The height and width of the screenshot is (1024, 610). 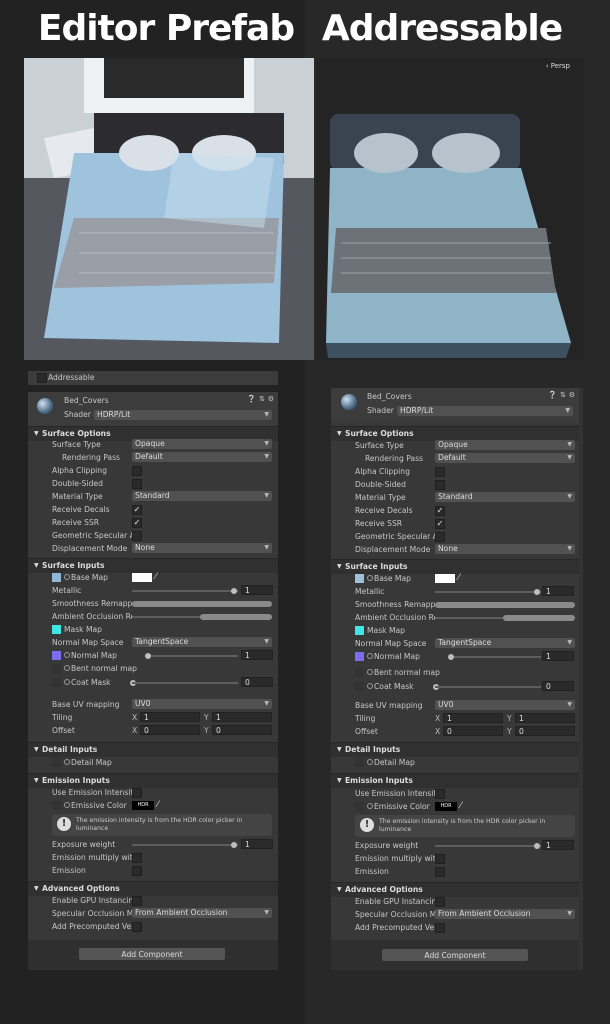 I want to click on receive-decals-checkbox: ✓, so click(x=440, y=511).